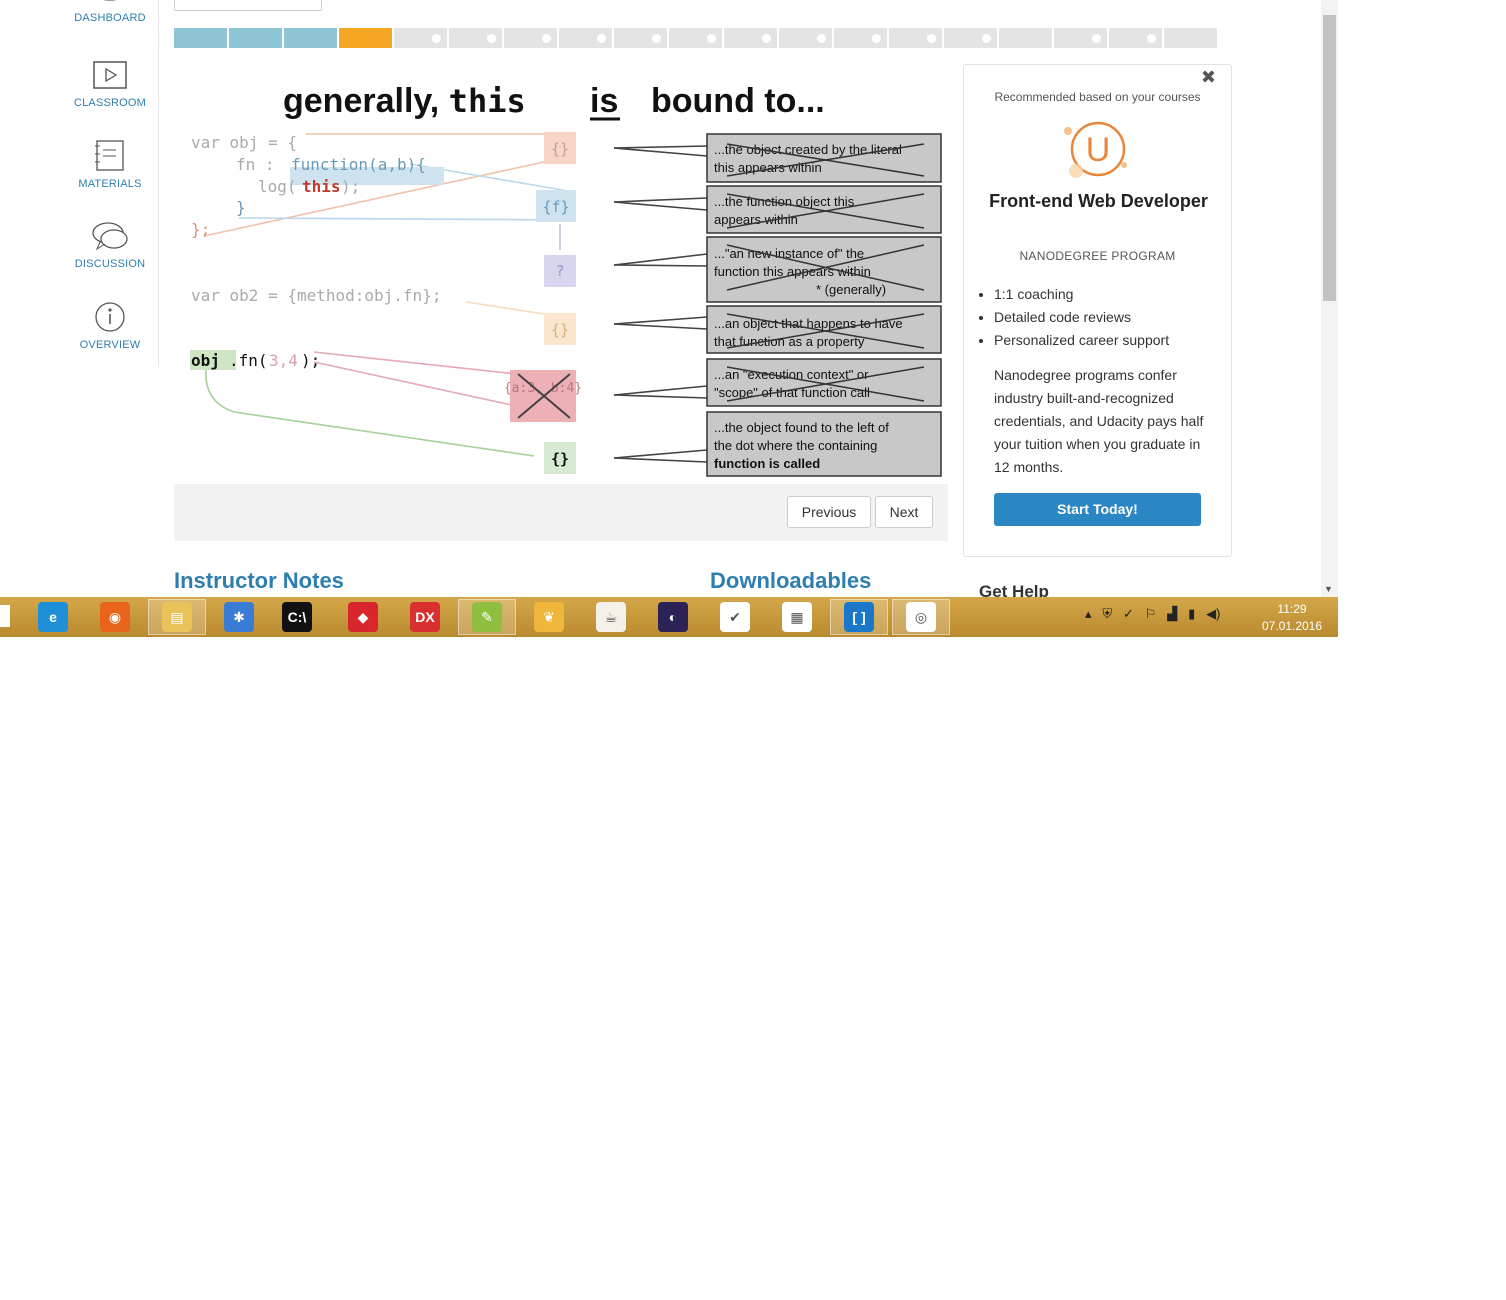 This screenshot has height=1300, width=1506. I want to click on nav-materials: MATERIALS, so click(110, 165).